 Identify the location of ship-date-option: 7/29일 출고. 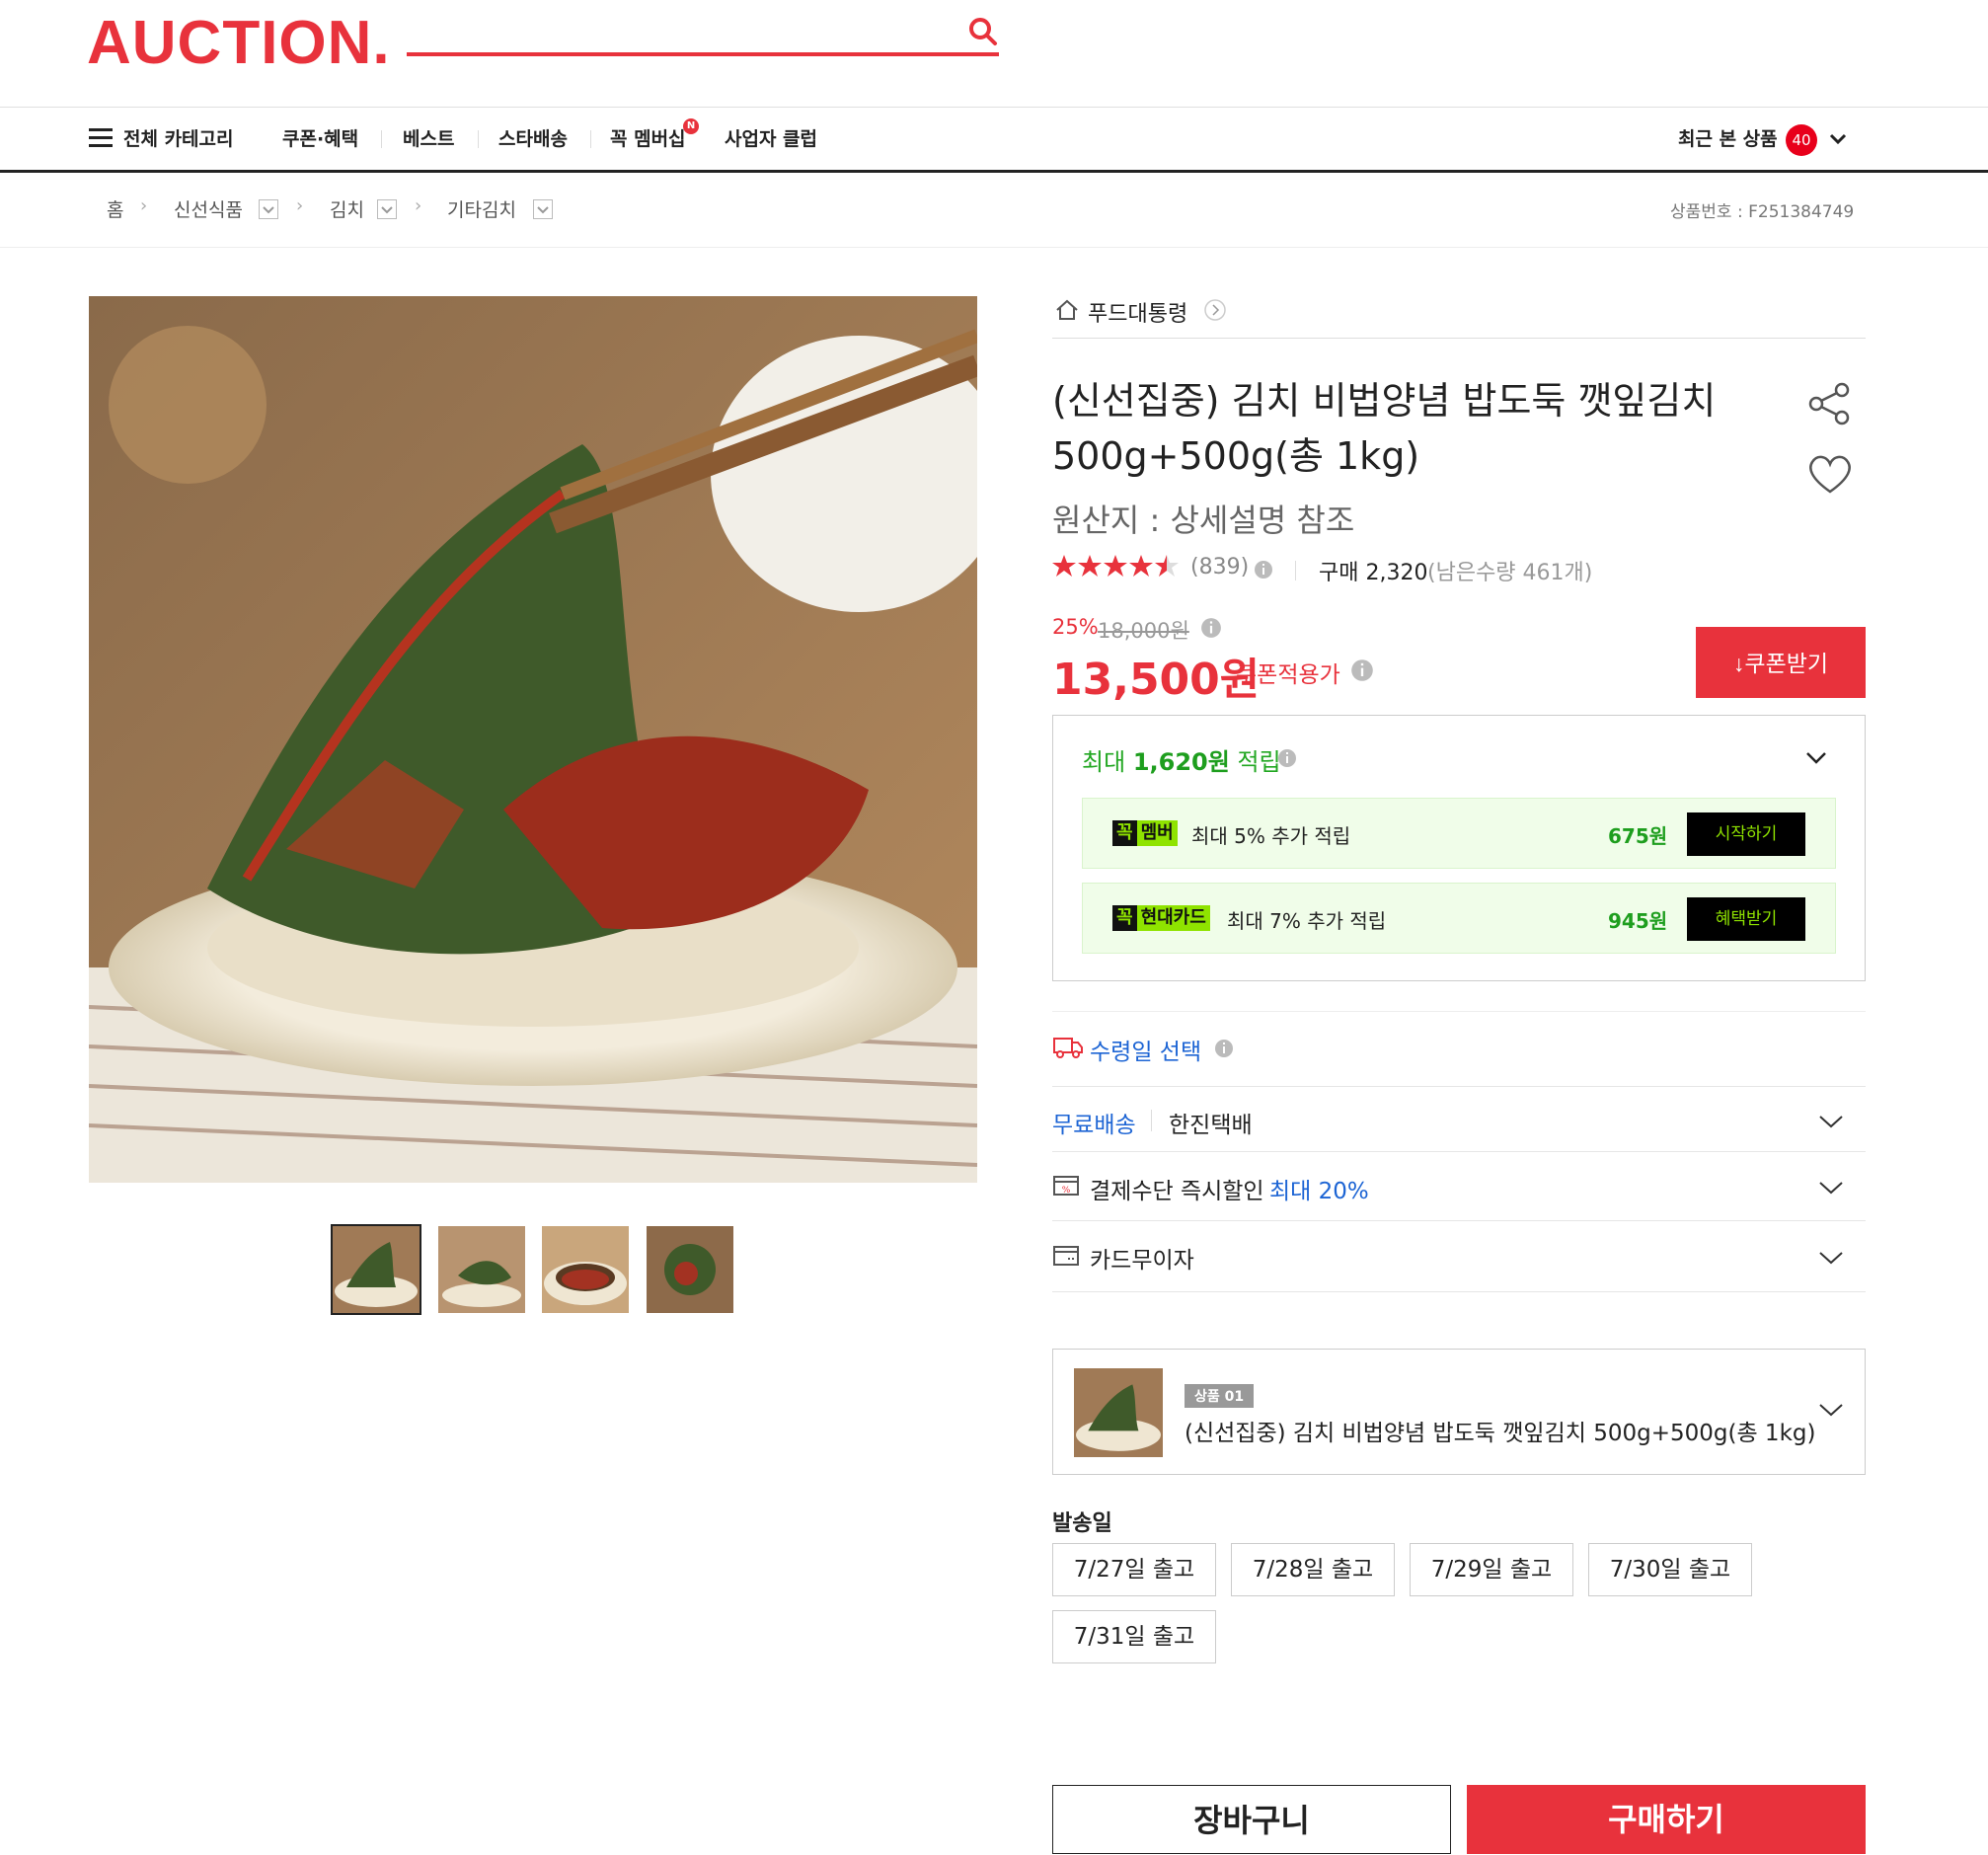
(1491, 1570).